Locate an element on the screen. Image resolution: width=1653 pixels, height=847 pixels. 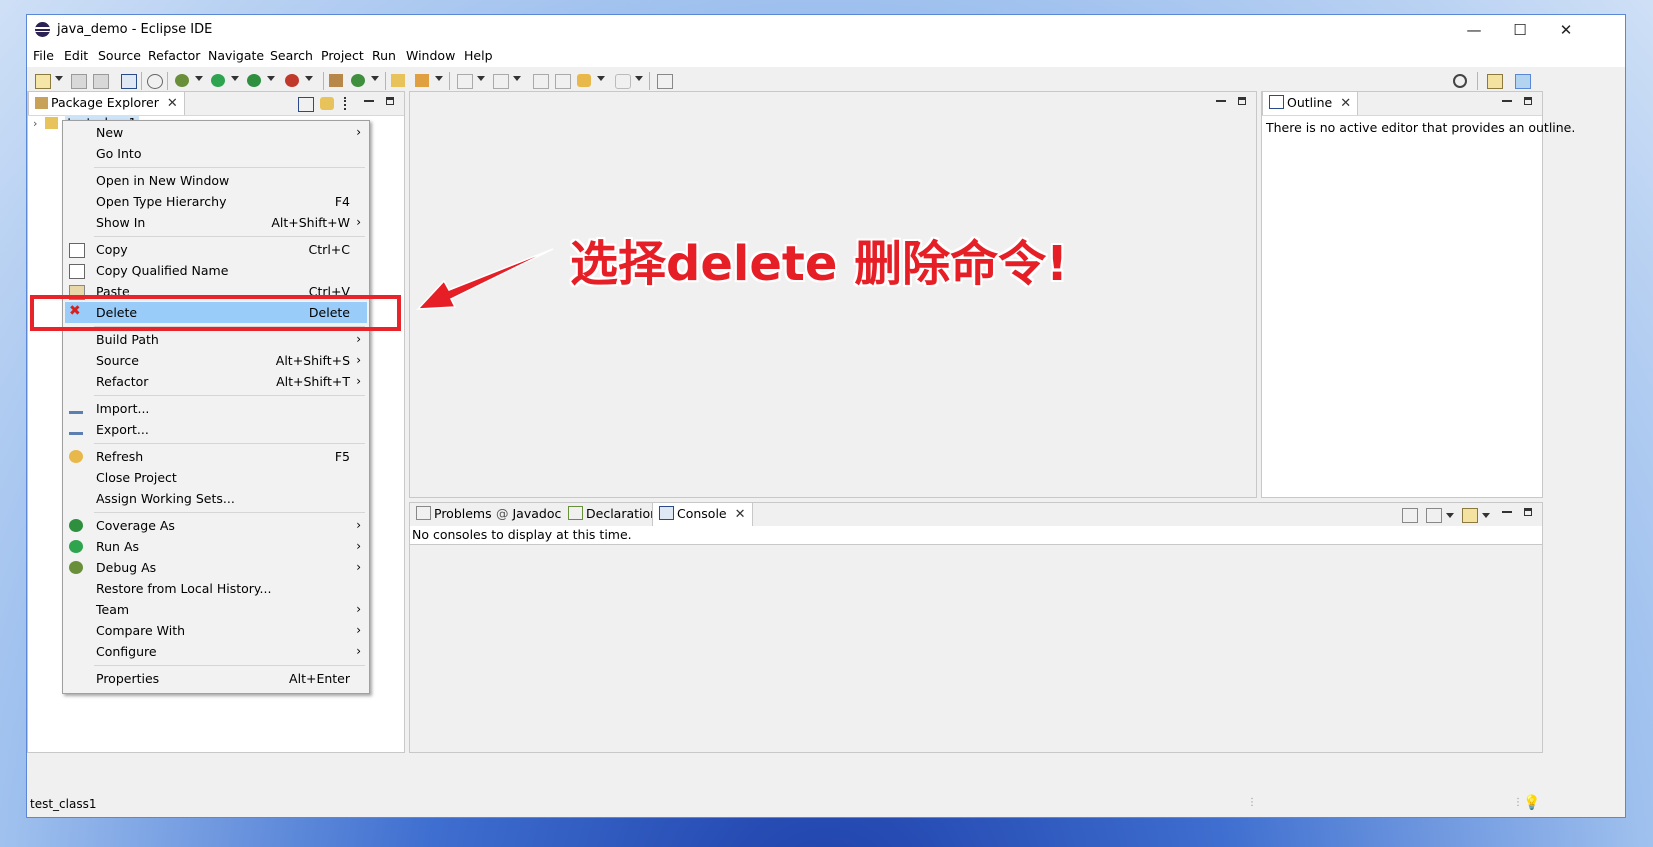
annotation-text: 选择delete 删除命令! is located at coordinates (819, 264).